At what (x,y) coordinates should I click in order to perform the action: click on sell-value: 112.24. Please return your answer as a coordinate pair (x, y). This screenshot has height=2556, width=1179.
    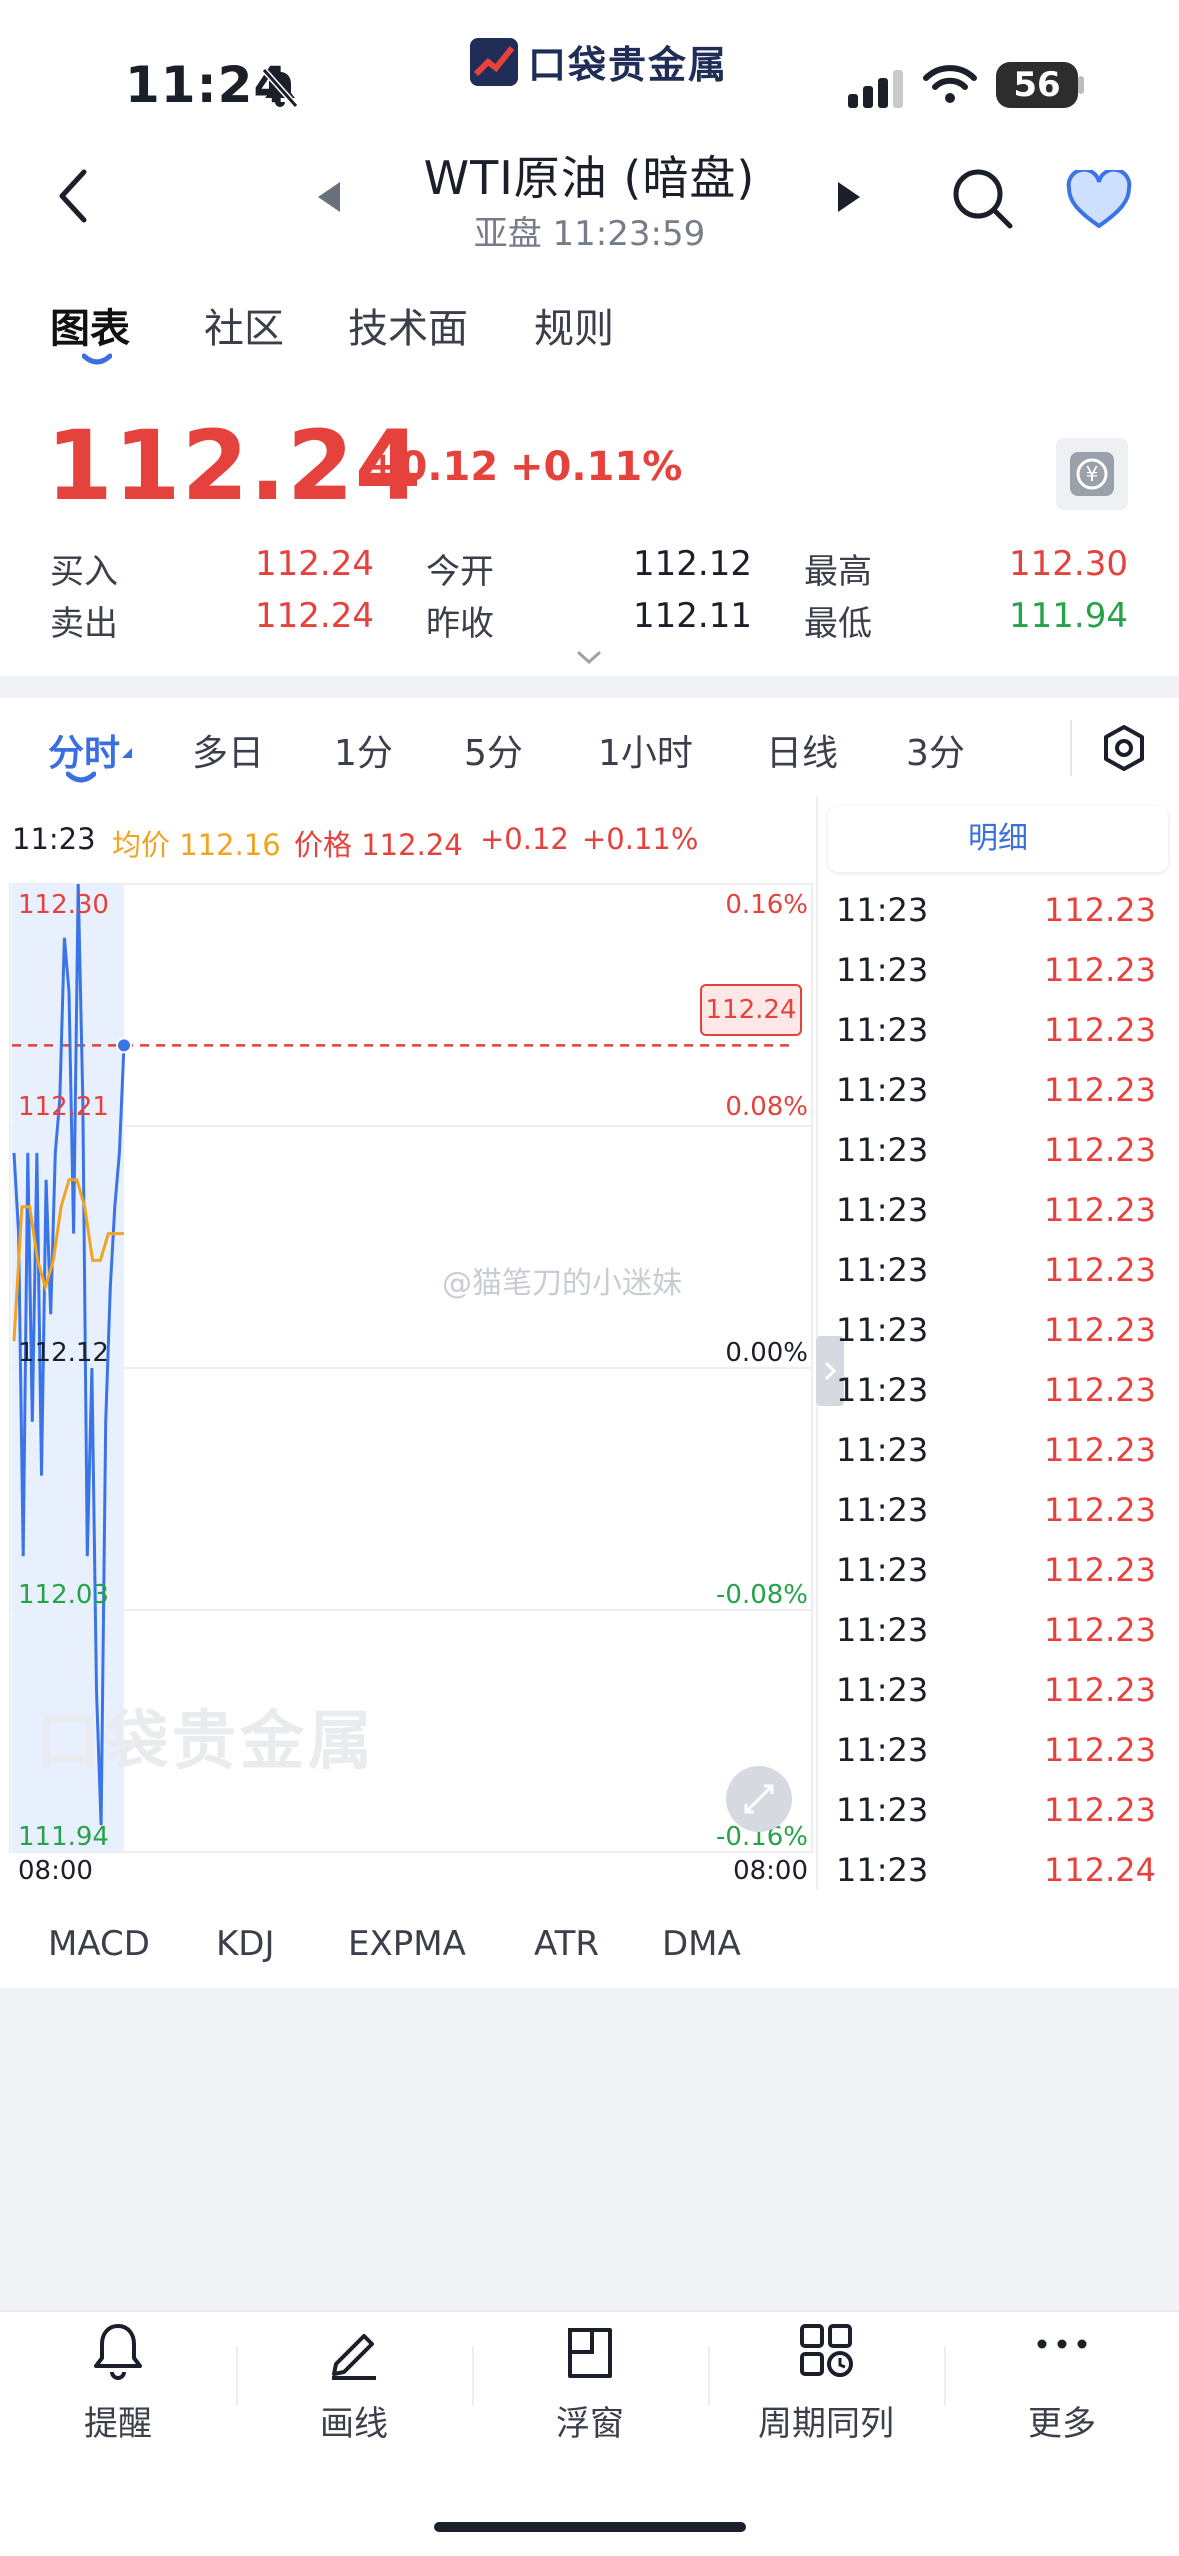
    Looking at the image, I should click on (314, 616).